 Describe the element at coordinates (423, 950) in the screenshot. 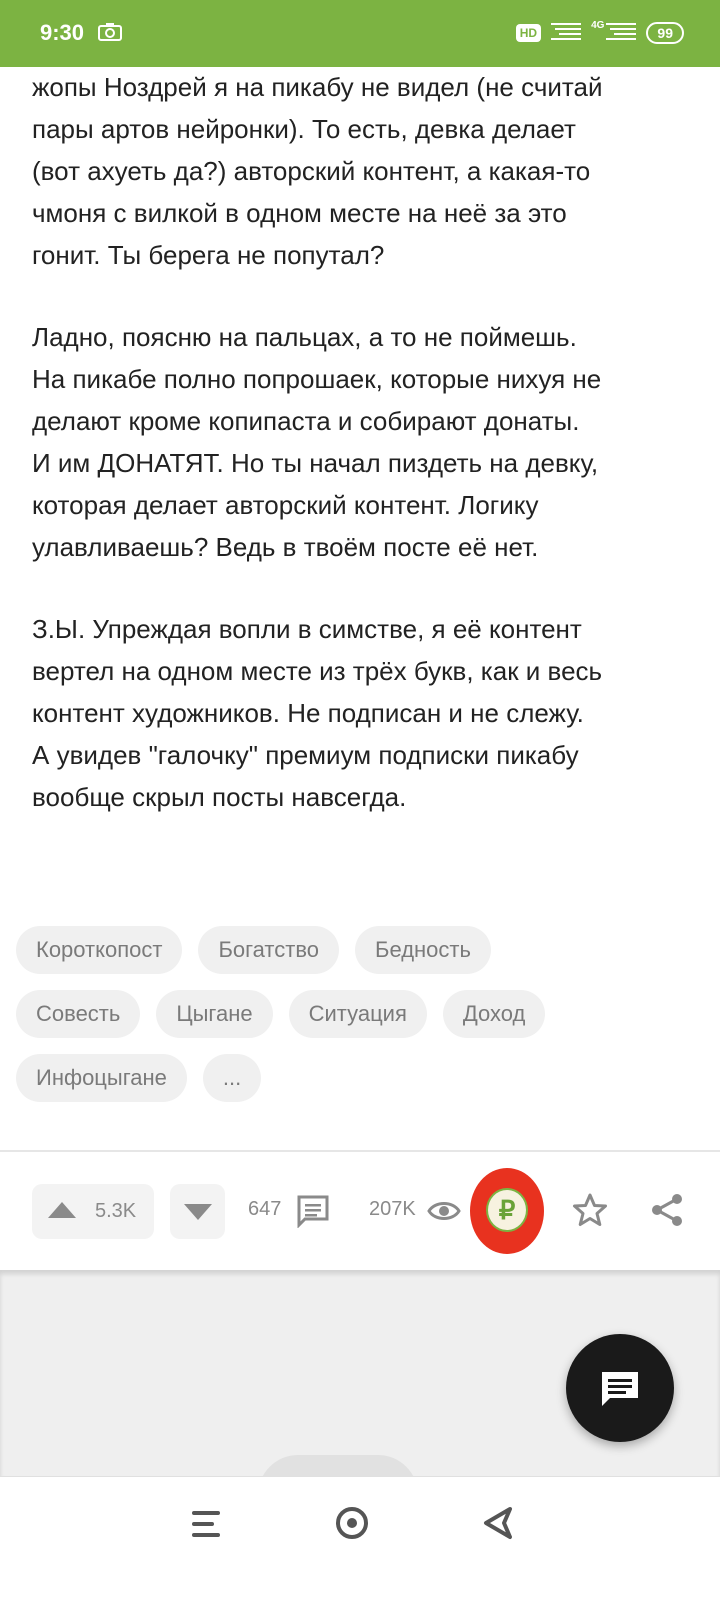

I see `tag-chip: Бедность` at that location.